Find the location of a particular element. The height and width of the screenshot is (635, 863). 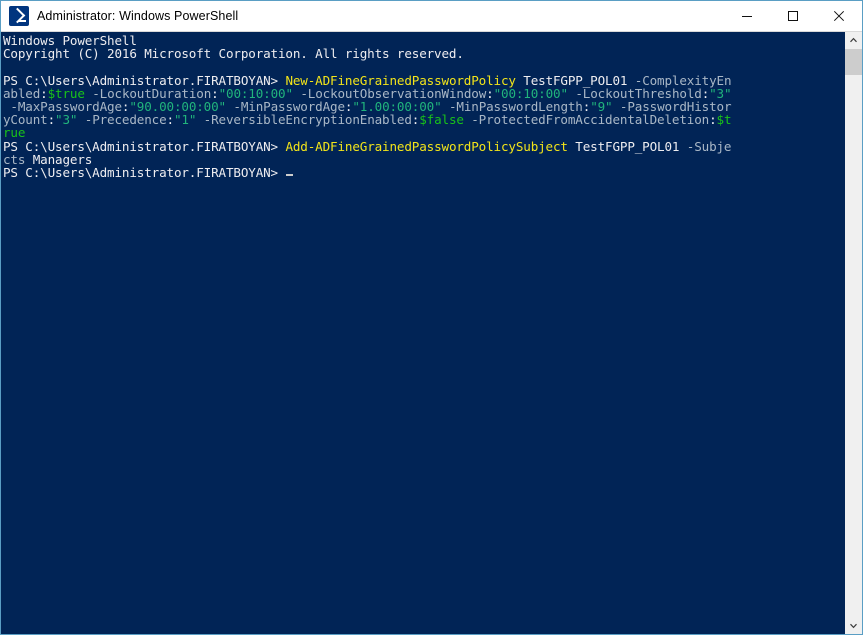

scrollbar-track is located at coordinates (853, 333).